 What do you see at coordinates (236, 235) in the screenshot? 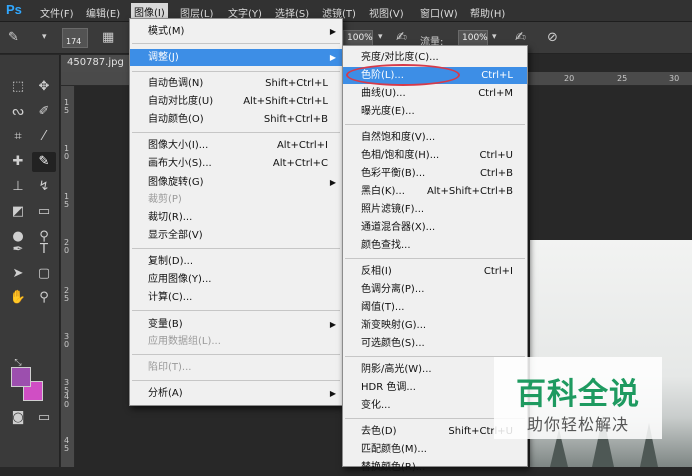
I see `menu-item-reveal-all: 显示全部(V)` at bounding box center [236, 235].